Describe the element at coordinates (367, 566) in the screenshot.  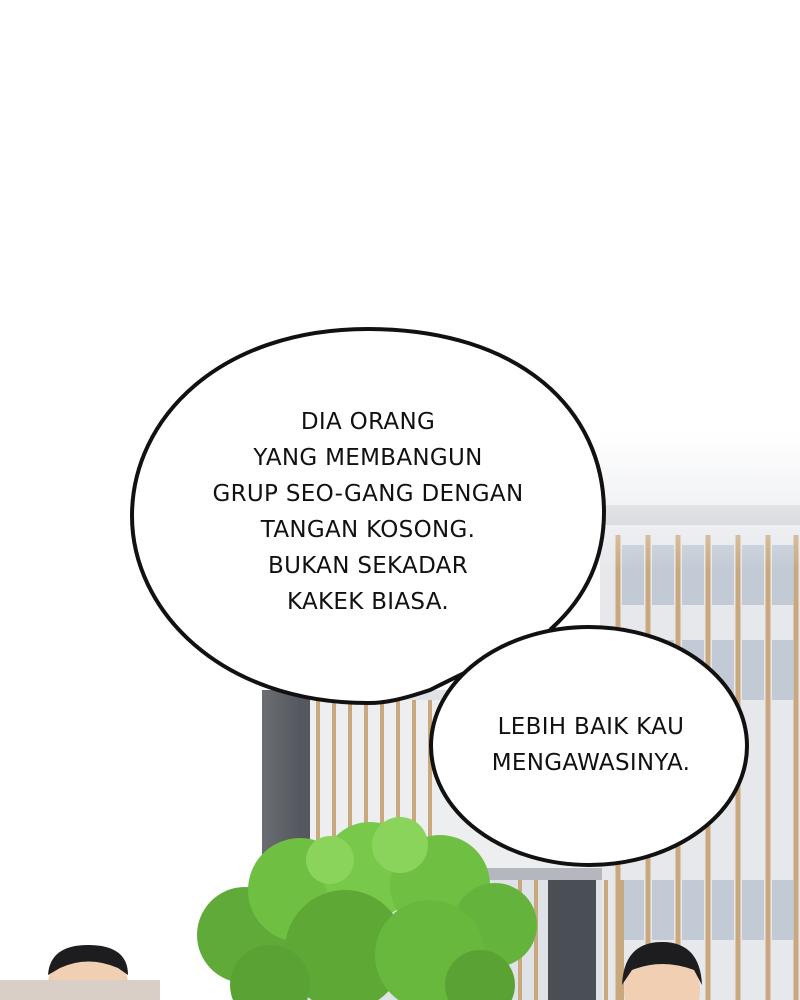
I see `bubble-1-line: BUKAN SEKADAR` at that location.